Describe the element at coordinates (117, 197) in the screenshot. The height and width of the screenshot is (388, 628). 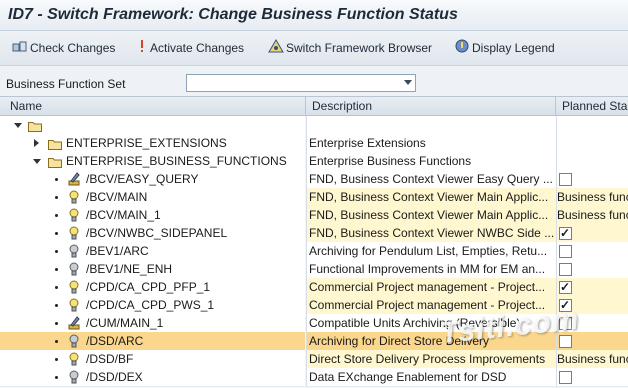
I see `business-function-name: /BCV/MAIN` at that location.